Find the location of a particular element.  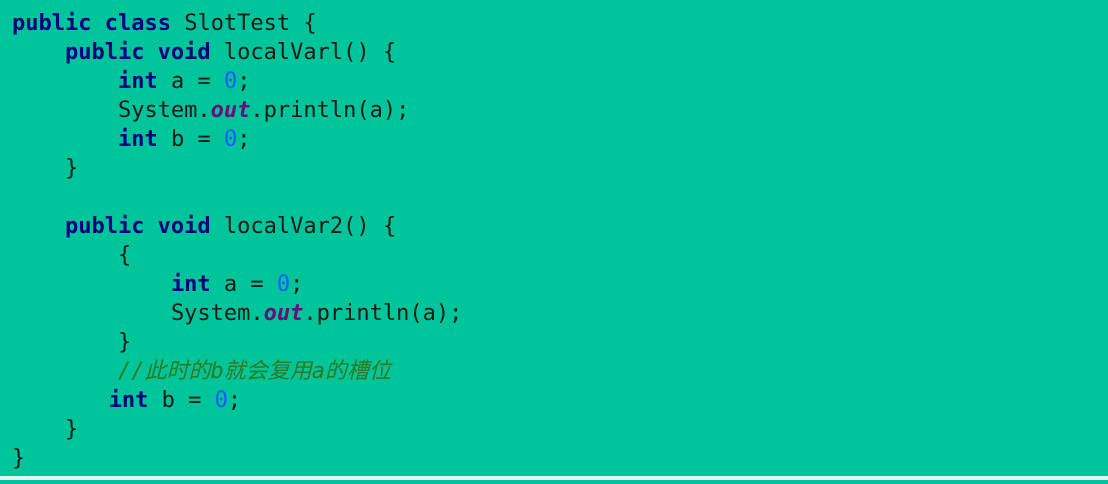

code-text: { is located at coordinates (124, 255).